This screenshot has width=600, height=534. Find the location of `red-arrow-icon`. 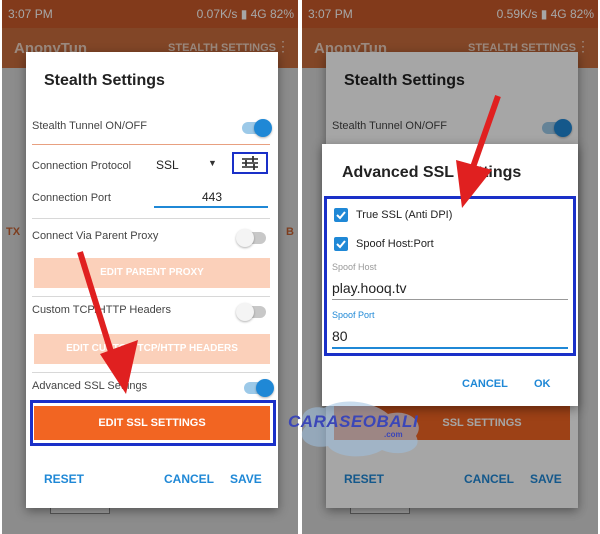

red-arrow-icon is located at coordinates (107, 322).